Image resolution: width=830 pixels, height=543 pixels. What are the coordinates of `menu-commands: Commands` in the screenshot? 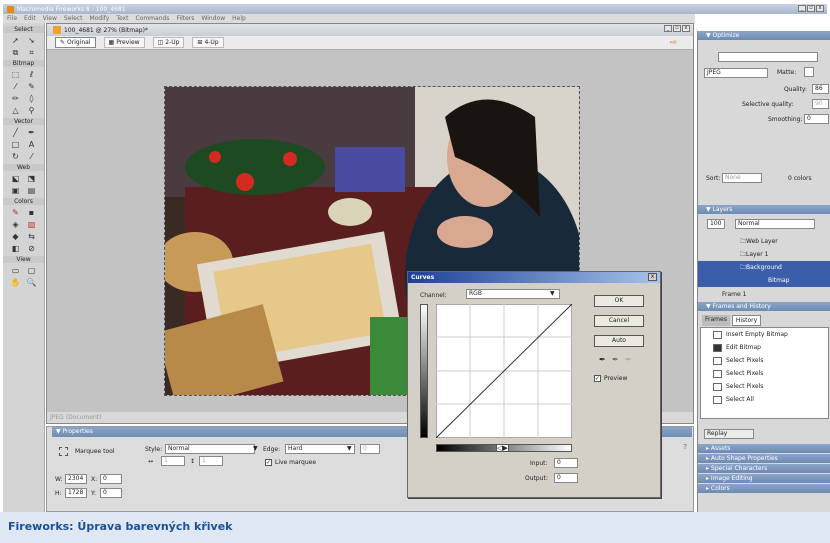 It's located at (152, 18).